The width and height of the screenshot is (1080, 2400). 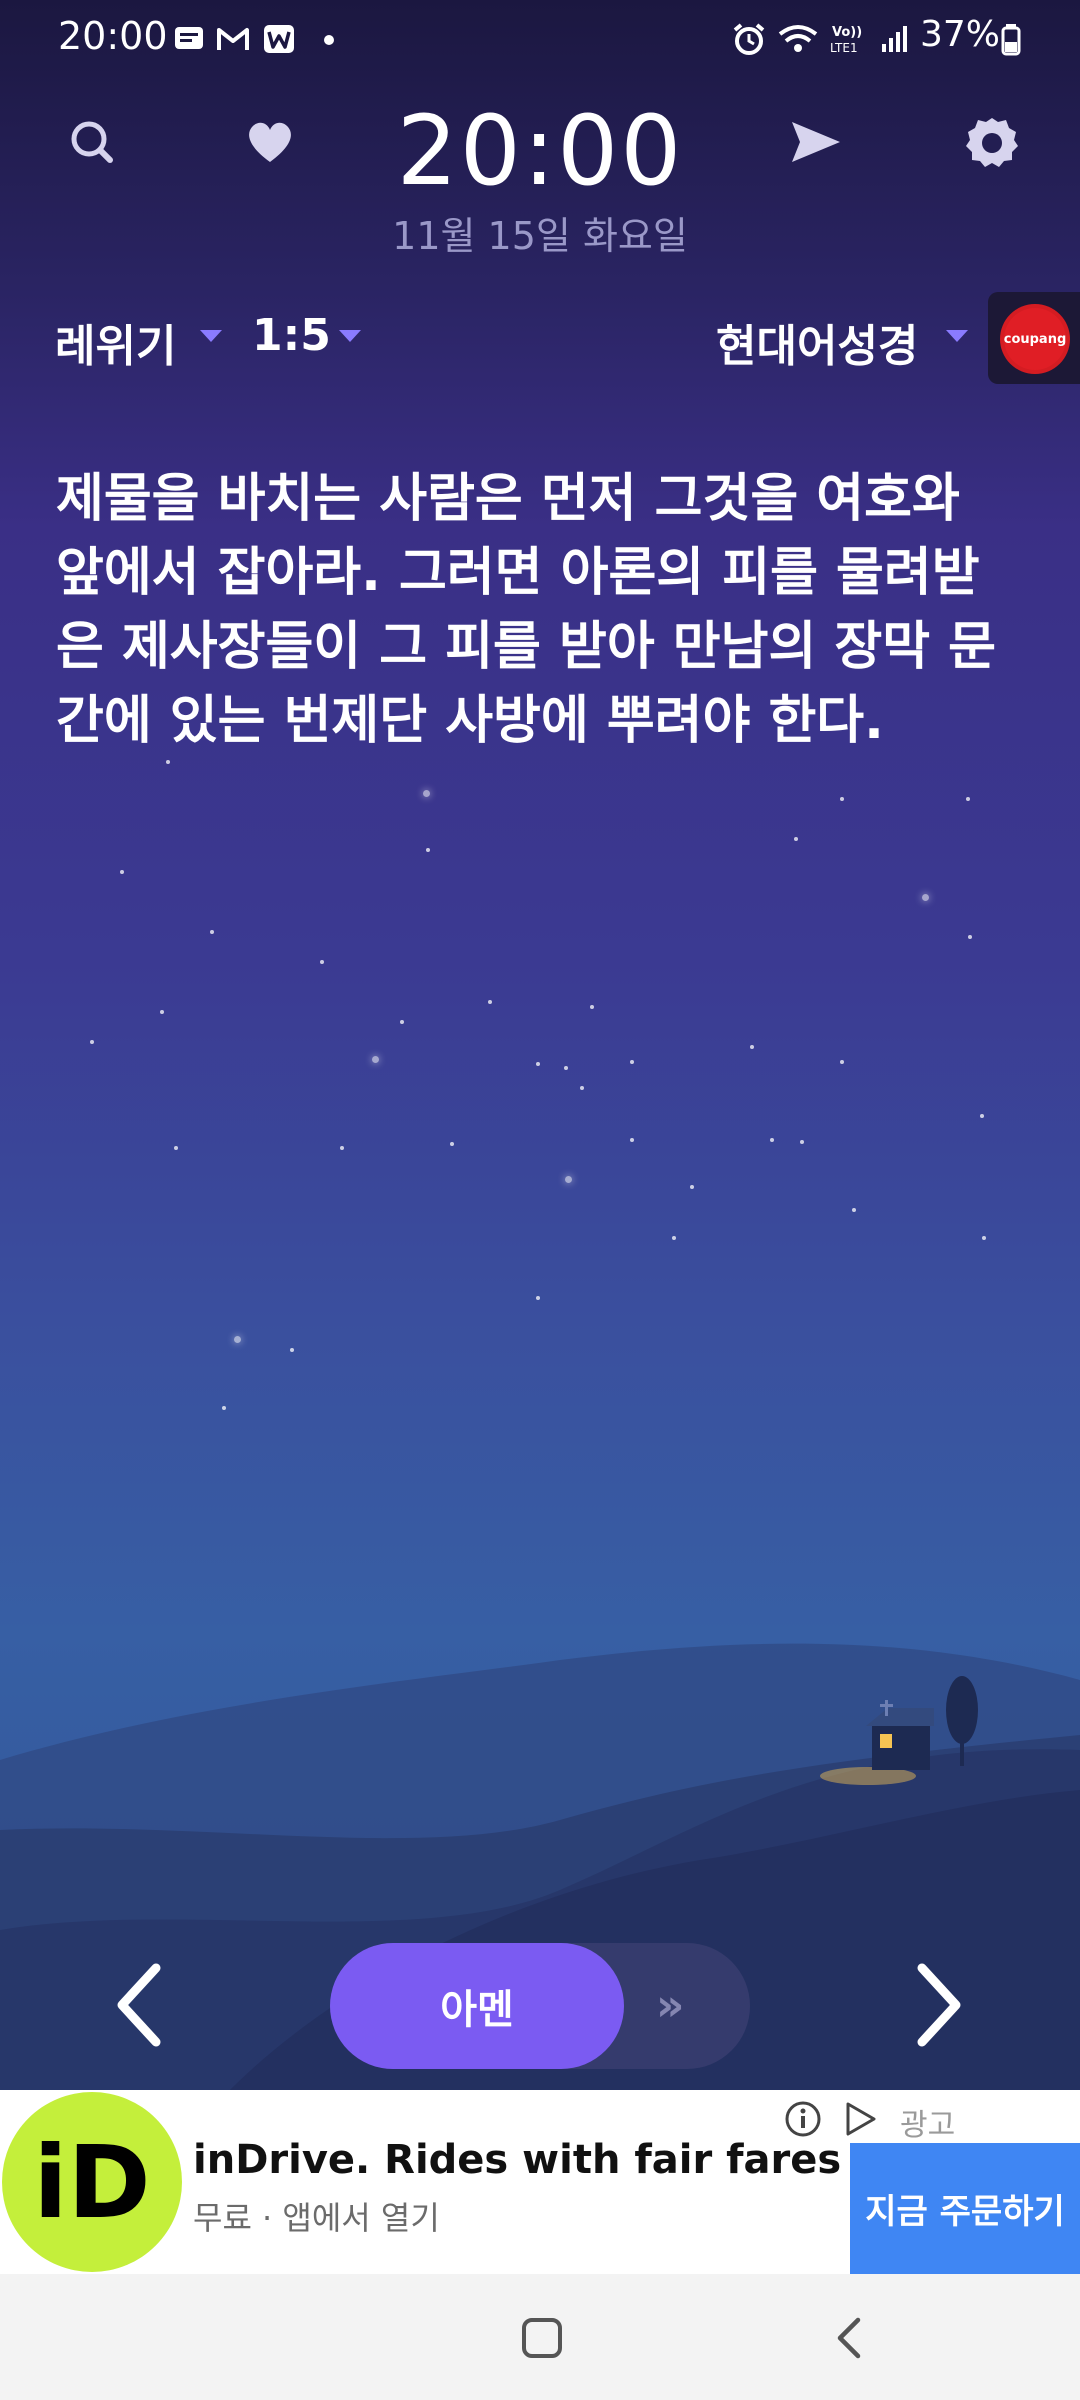 What do you see at coordinates (140, 2005) in the screenshot?
I see `previous-verse-button` at bounding box center [140, 2005].